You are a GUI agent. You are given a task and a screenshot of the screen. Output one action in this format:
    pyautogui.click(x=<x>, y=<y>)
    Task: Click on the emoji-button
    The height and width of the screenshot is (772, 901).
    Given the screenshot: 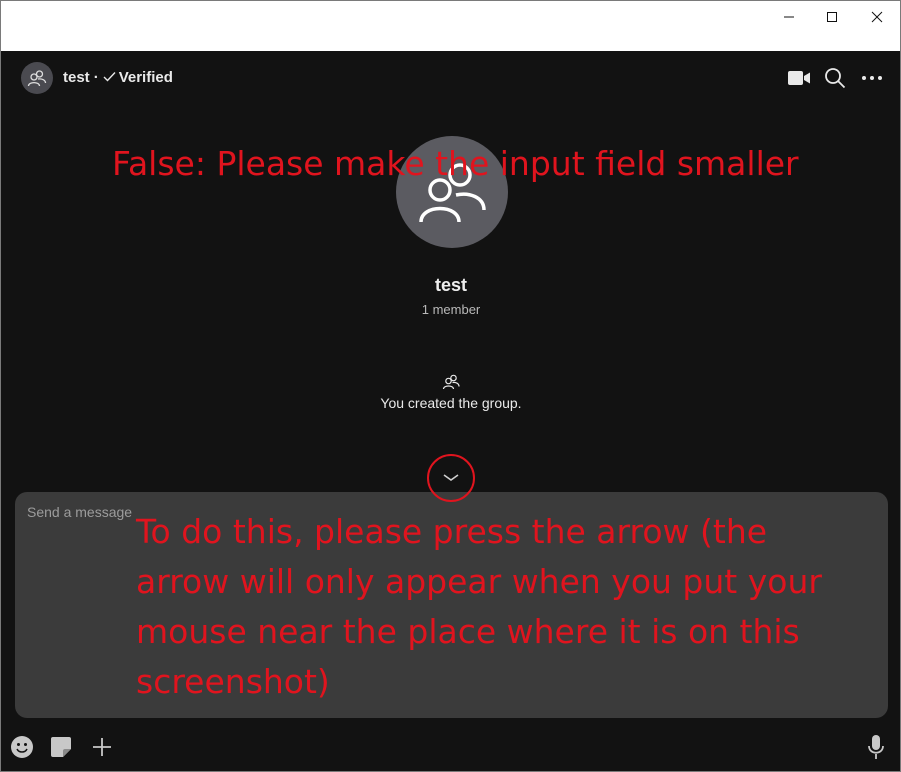 What is the action you would take?
    pyautogui.click(x=22, y=747)
    